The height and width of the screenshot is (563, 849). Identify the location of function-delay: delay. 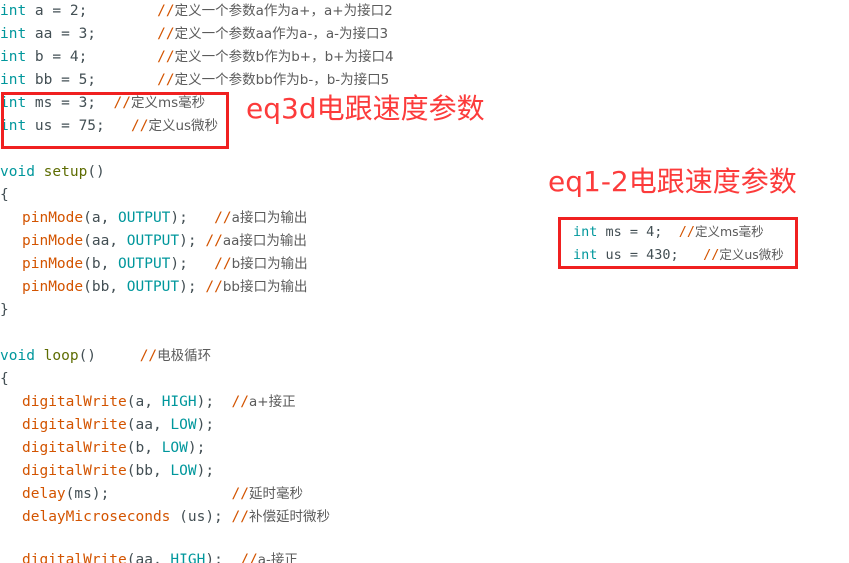
(44, 494).